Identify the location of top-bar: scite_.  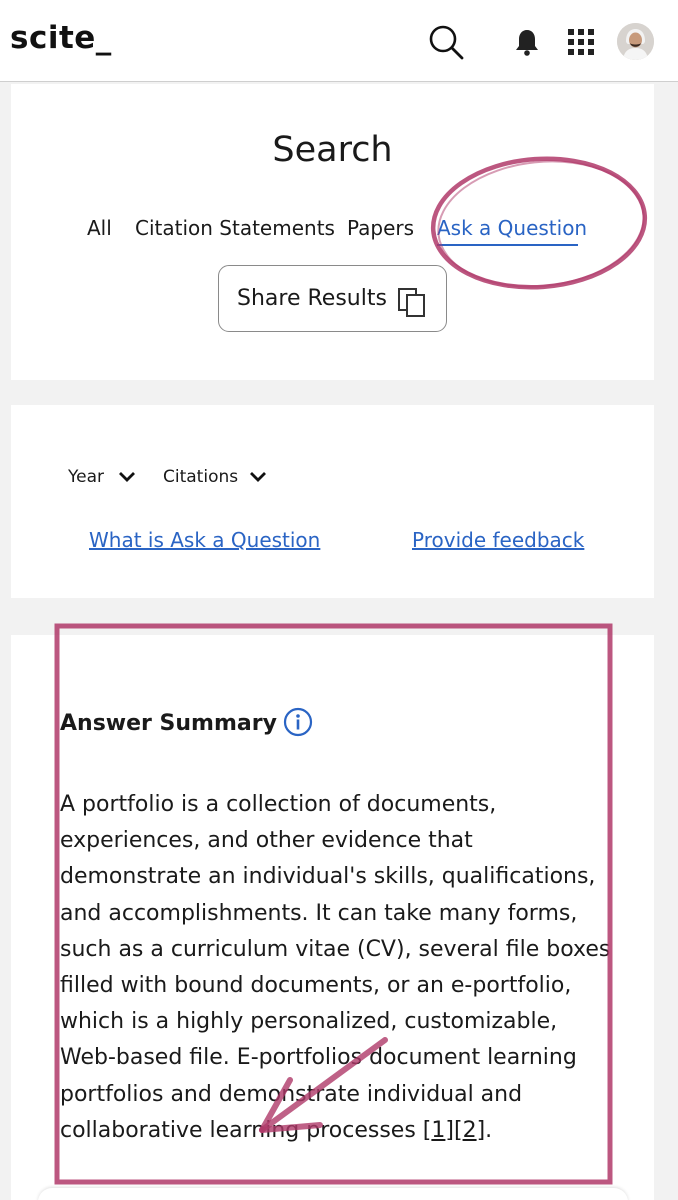
(339, 41).